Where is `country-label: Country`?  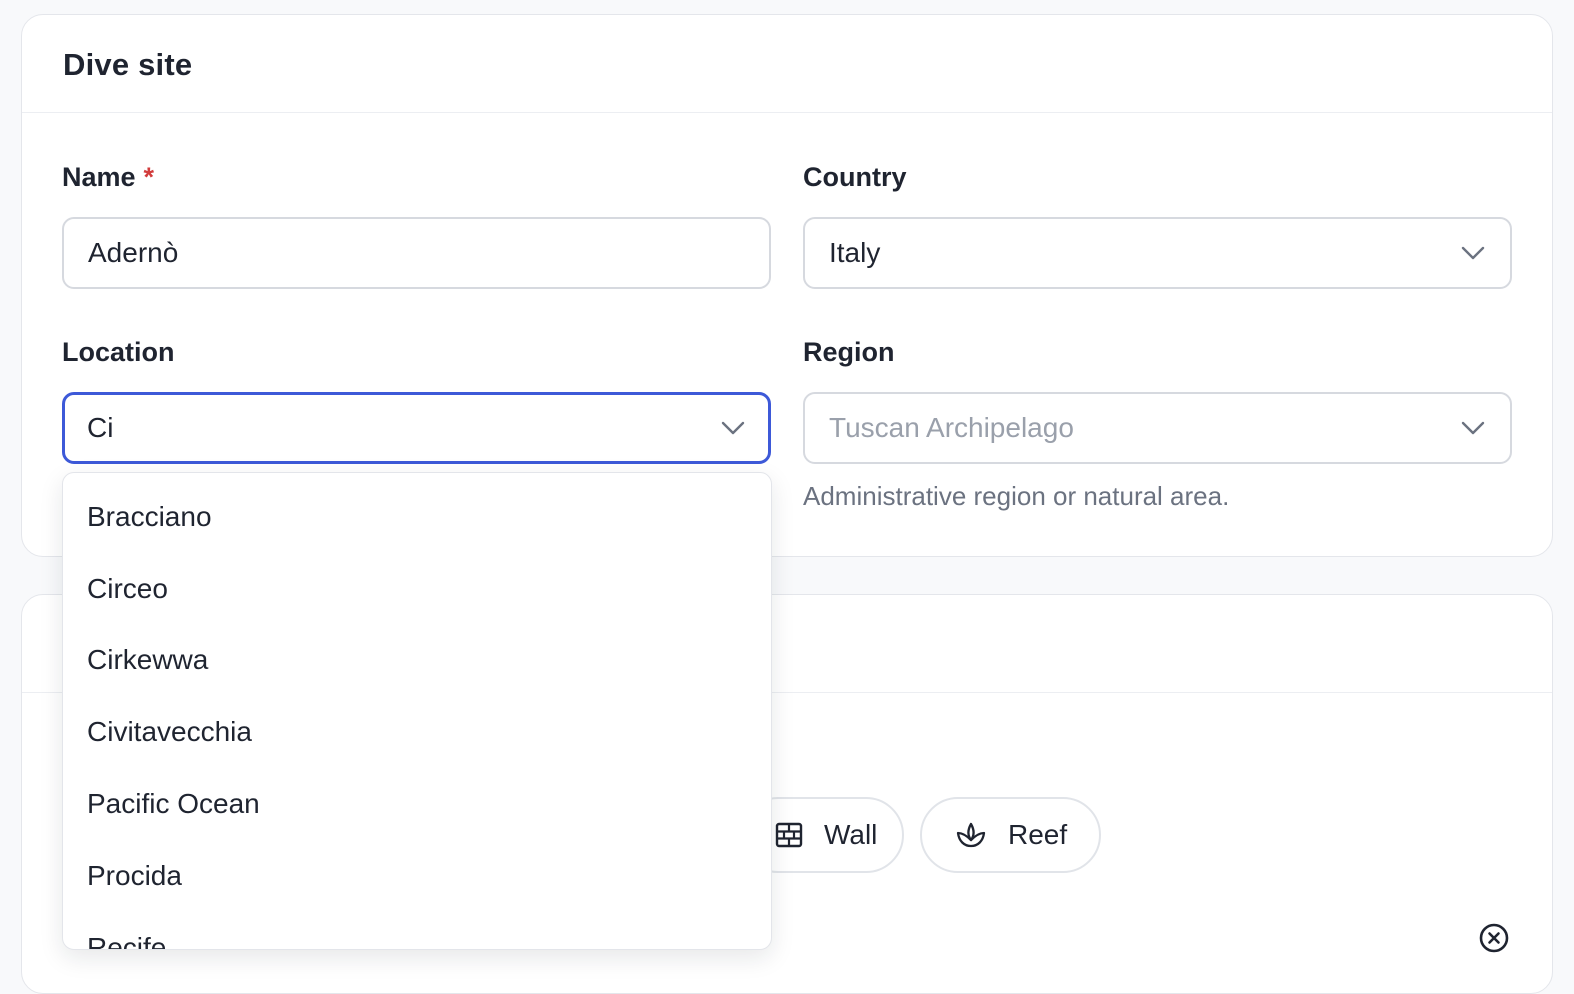
country-label: Country is located at coordinates (855, 177).